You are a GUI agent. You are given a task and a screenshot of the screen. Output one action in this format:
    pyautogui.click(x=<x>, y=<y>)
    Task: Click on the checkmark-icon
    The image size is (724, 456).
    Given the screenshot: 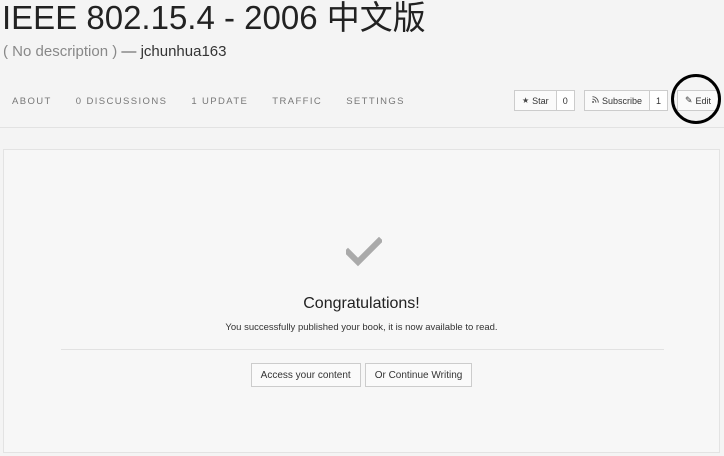 What is the action you would take?
    pyautogui.click(x=364, y=252)
    